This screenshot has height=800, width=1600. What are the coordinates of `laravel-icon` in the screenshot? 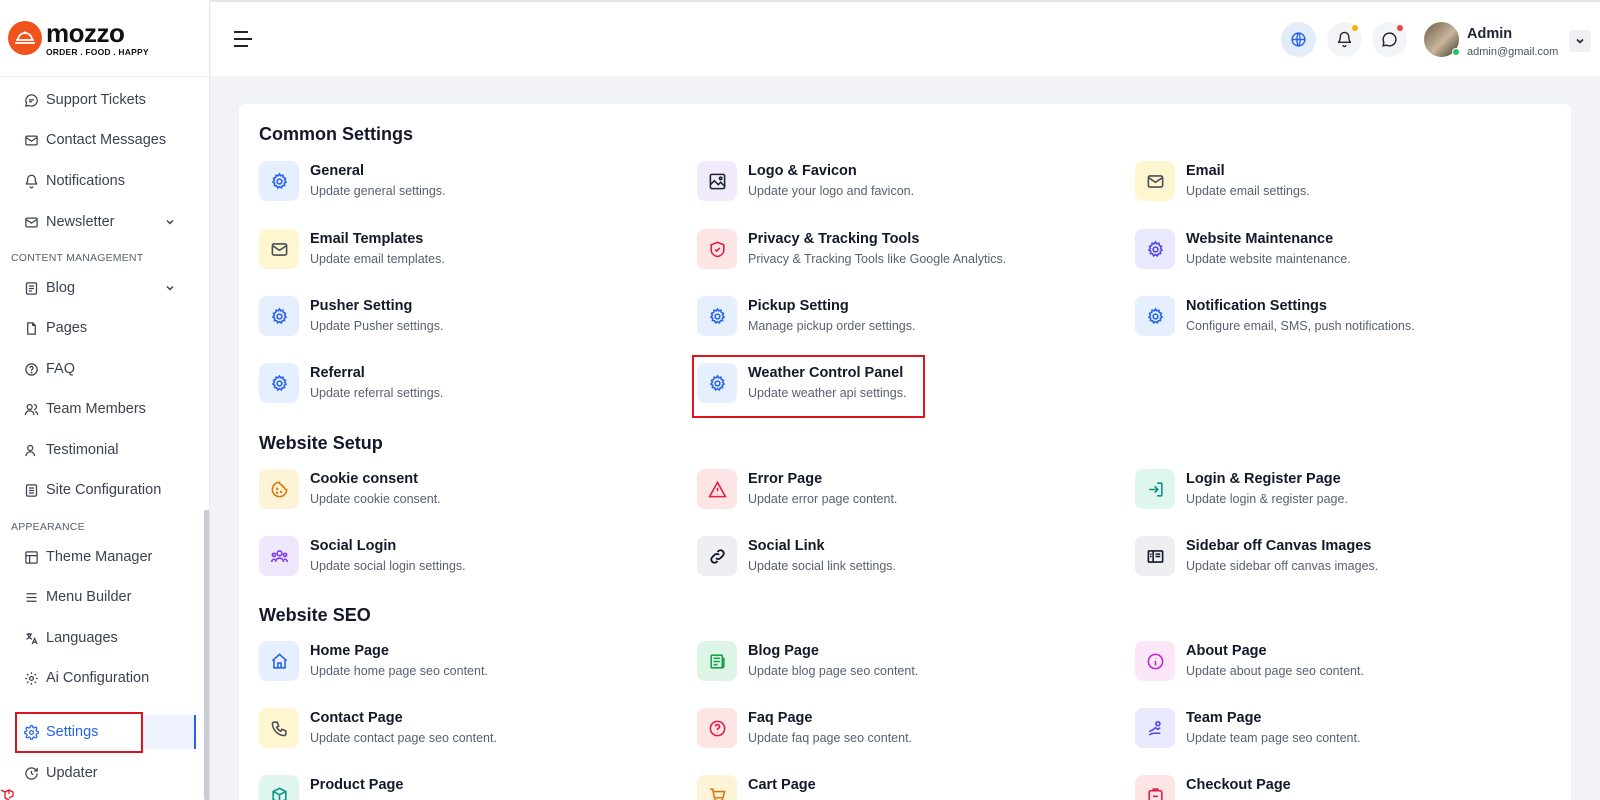 It's located at (7, 794).